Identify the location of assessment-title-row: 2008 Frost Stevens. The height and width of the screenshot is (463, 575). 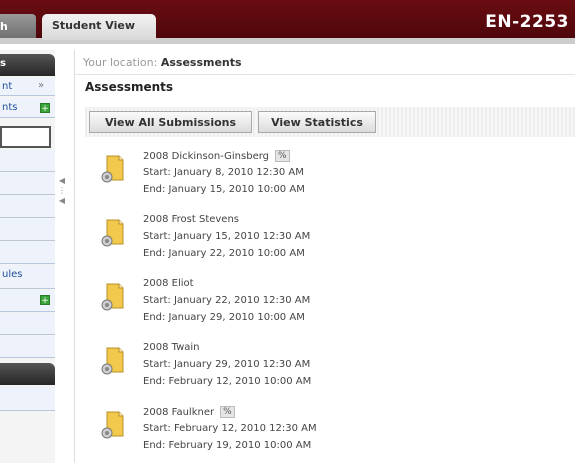
(191, 219).